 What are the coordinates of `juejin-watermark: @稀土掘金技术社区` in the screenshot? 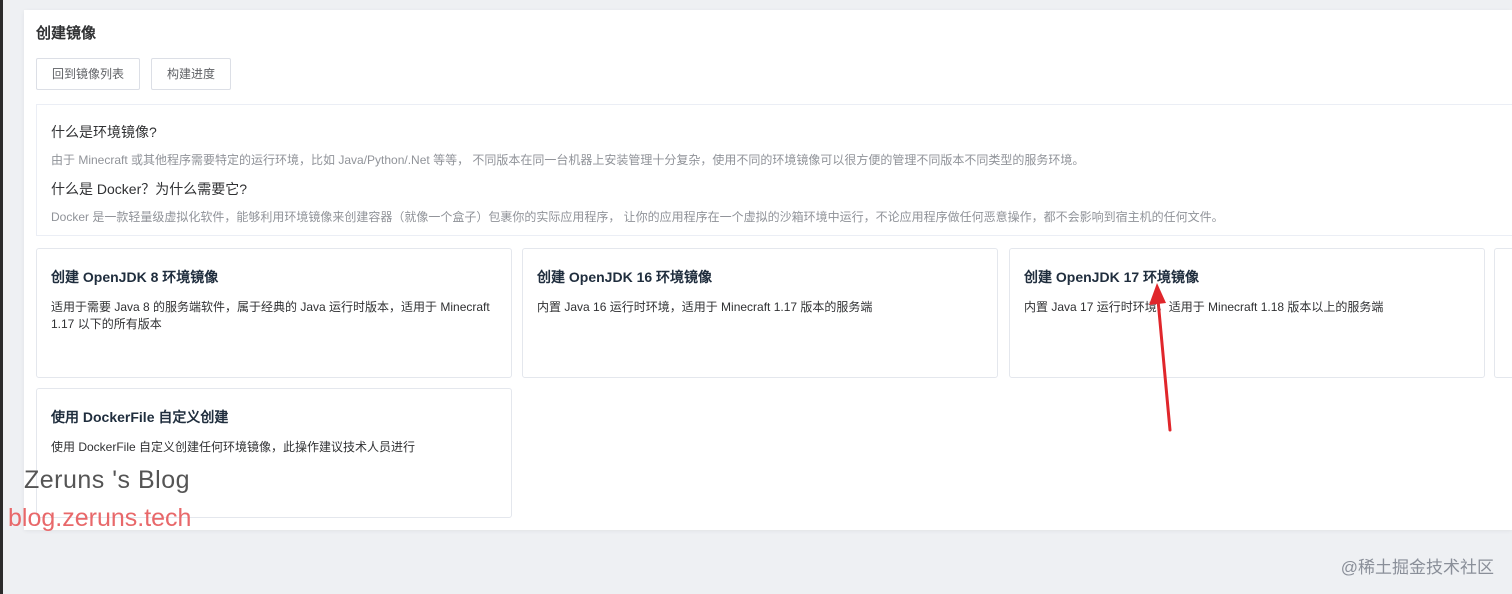 It's located at (1417, 567).